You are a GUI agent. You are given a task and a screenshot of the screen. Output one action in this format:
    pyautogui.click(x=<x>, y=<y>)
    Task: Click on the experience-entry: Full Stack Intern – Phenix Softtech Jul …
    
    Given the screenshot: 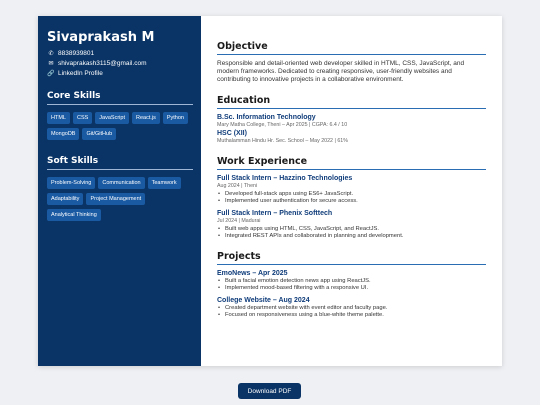 What is the action you would take?
    pyautogui.click(x=351, y=225)
    